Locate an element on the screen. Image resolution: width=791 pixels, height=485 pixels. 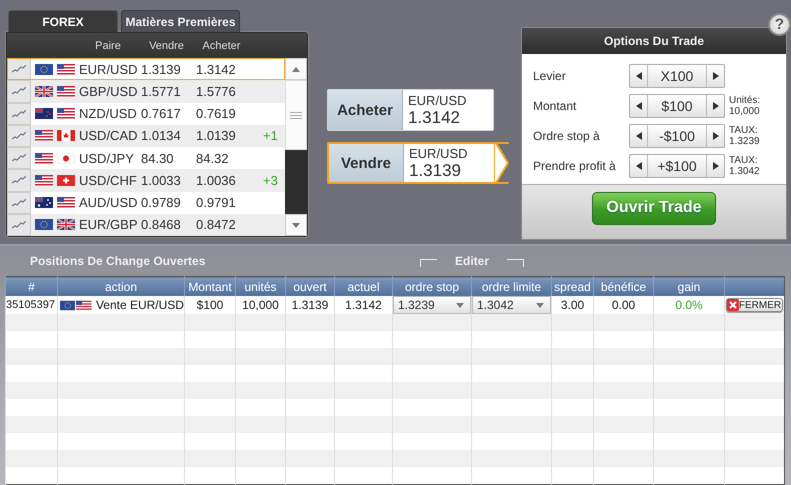
pair-row: USD/CAD 1.0134 1.0139 +1 is located at coordinates (146, 135).